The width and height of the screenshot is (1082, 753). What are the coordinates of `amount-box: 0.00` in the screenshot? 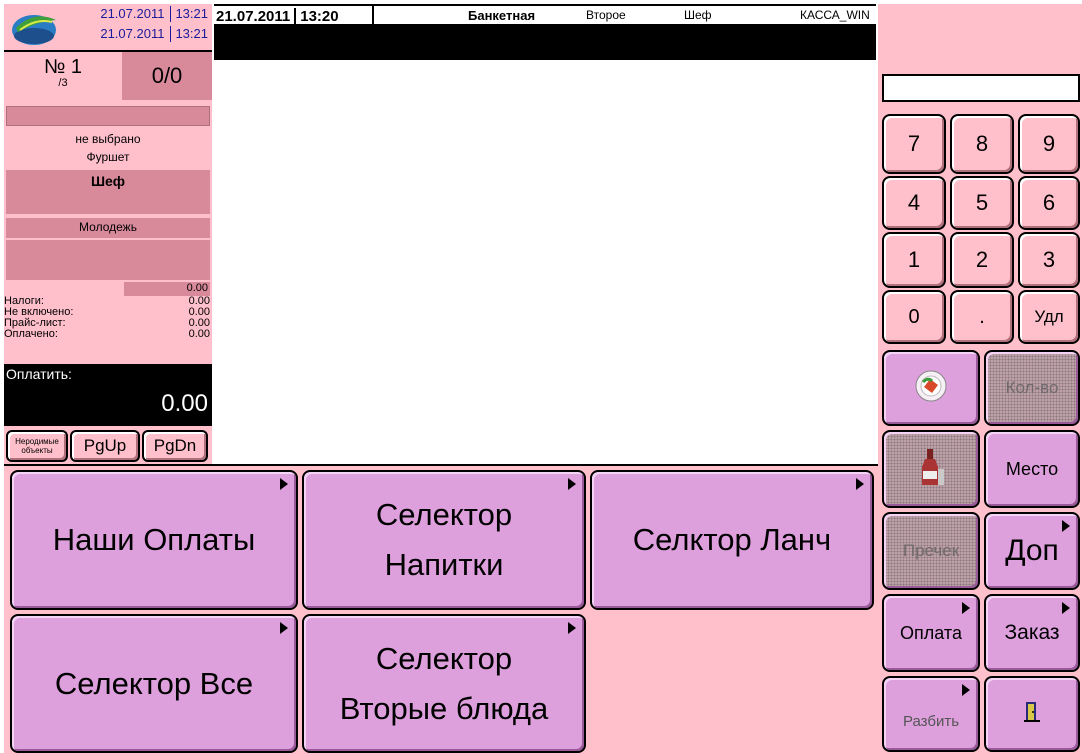 It's located at (167, 289).